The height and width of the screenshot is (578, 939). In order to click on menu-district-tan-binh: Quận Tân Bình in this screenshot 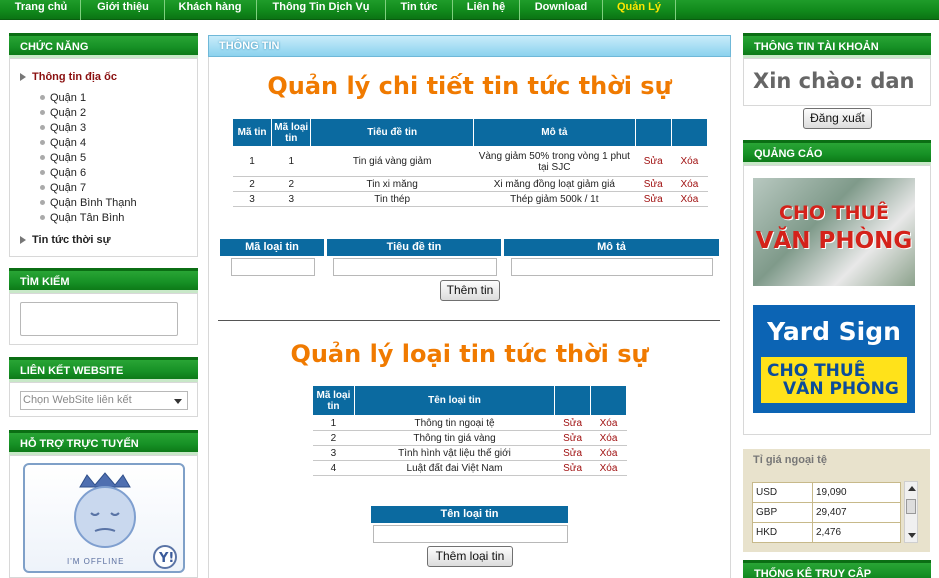, I will do `click(82, 218)`.